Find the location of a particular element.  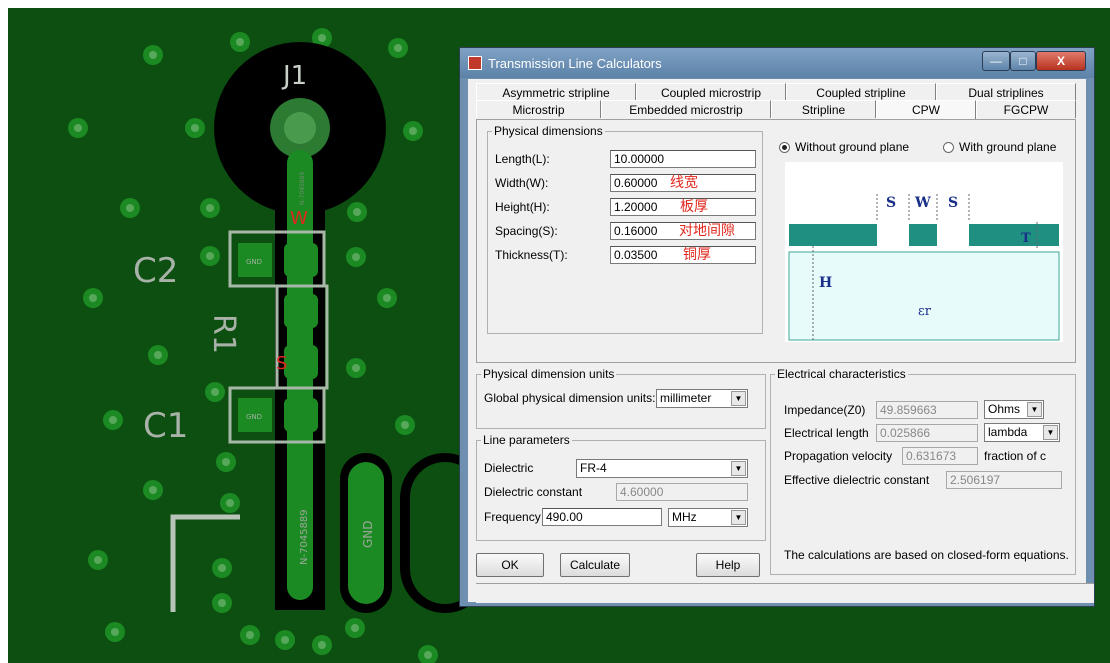

right-ground-conductor is located at coordinates (1014, 235).